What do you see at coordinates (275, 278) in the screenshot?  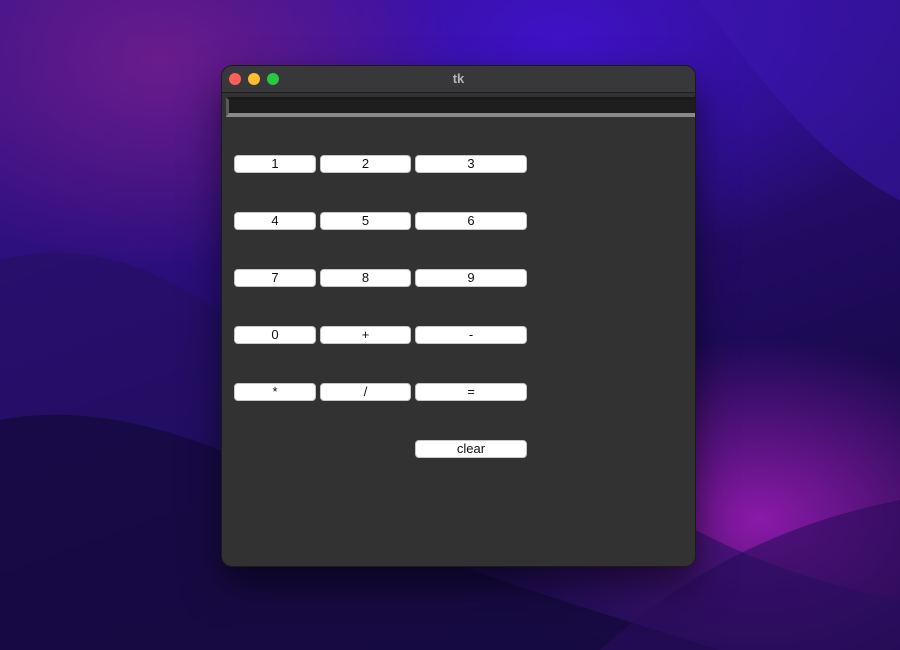 I see `key-7-button: 7` at bounding box center [275, 278].